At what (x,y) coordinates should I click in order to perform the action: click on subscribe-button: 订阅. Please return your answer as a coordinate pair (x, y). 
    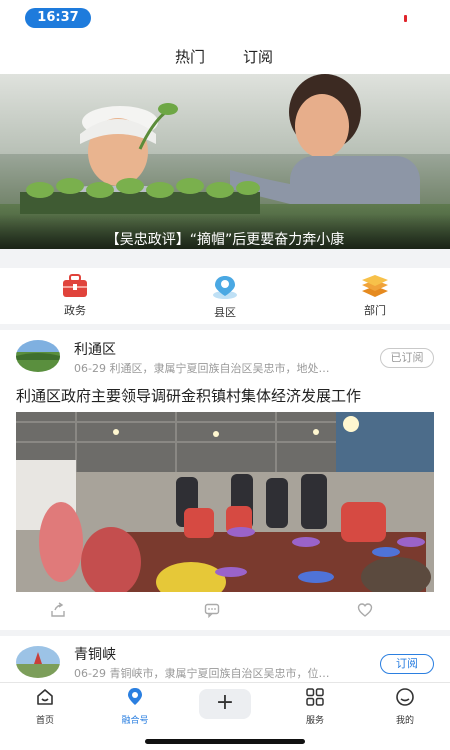
    Looking at the image, I should click on (407, 664).